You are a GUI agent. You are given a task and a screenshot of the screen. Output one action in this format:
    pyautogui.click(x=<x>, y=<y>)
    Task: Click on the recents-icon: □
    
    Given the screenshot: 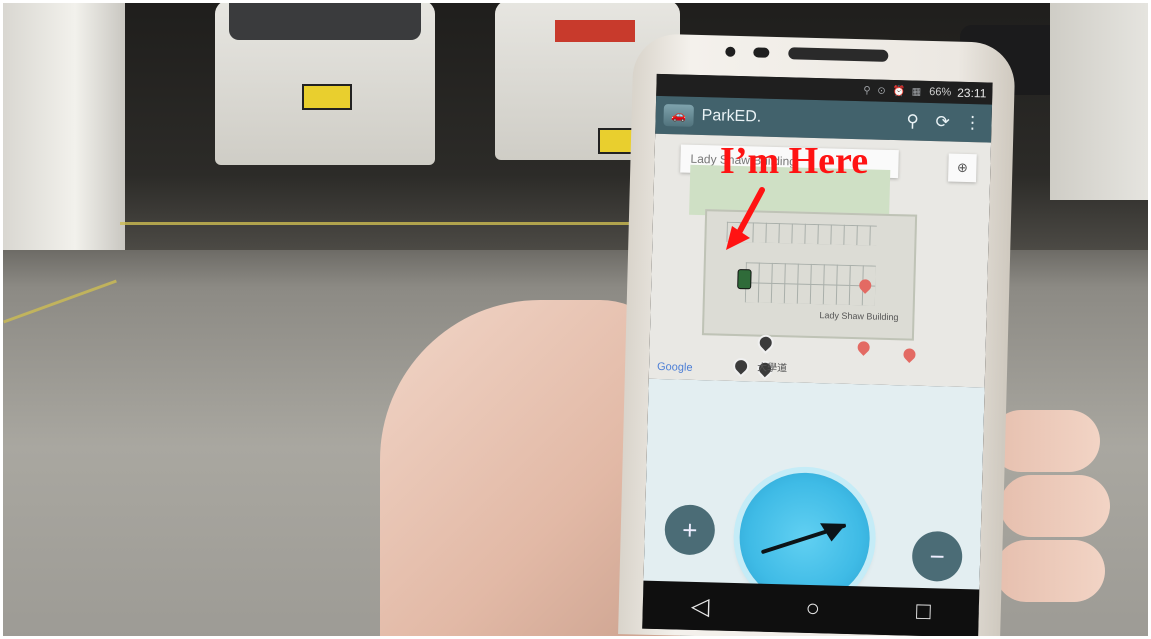 What is the action you would take?
    pyautogui.click(x=923, y=612)
    